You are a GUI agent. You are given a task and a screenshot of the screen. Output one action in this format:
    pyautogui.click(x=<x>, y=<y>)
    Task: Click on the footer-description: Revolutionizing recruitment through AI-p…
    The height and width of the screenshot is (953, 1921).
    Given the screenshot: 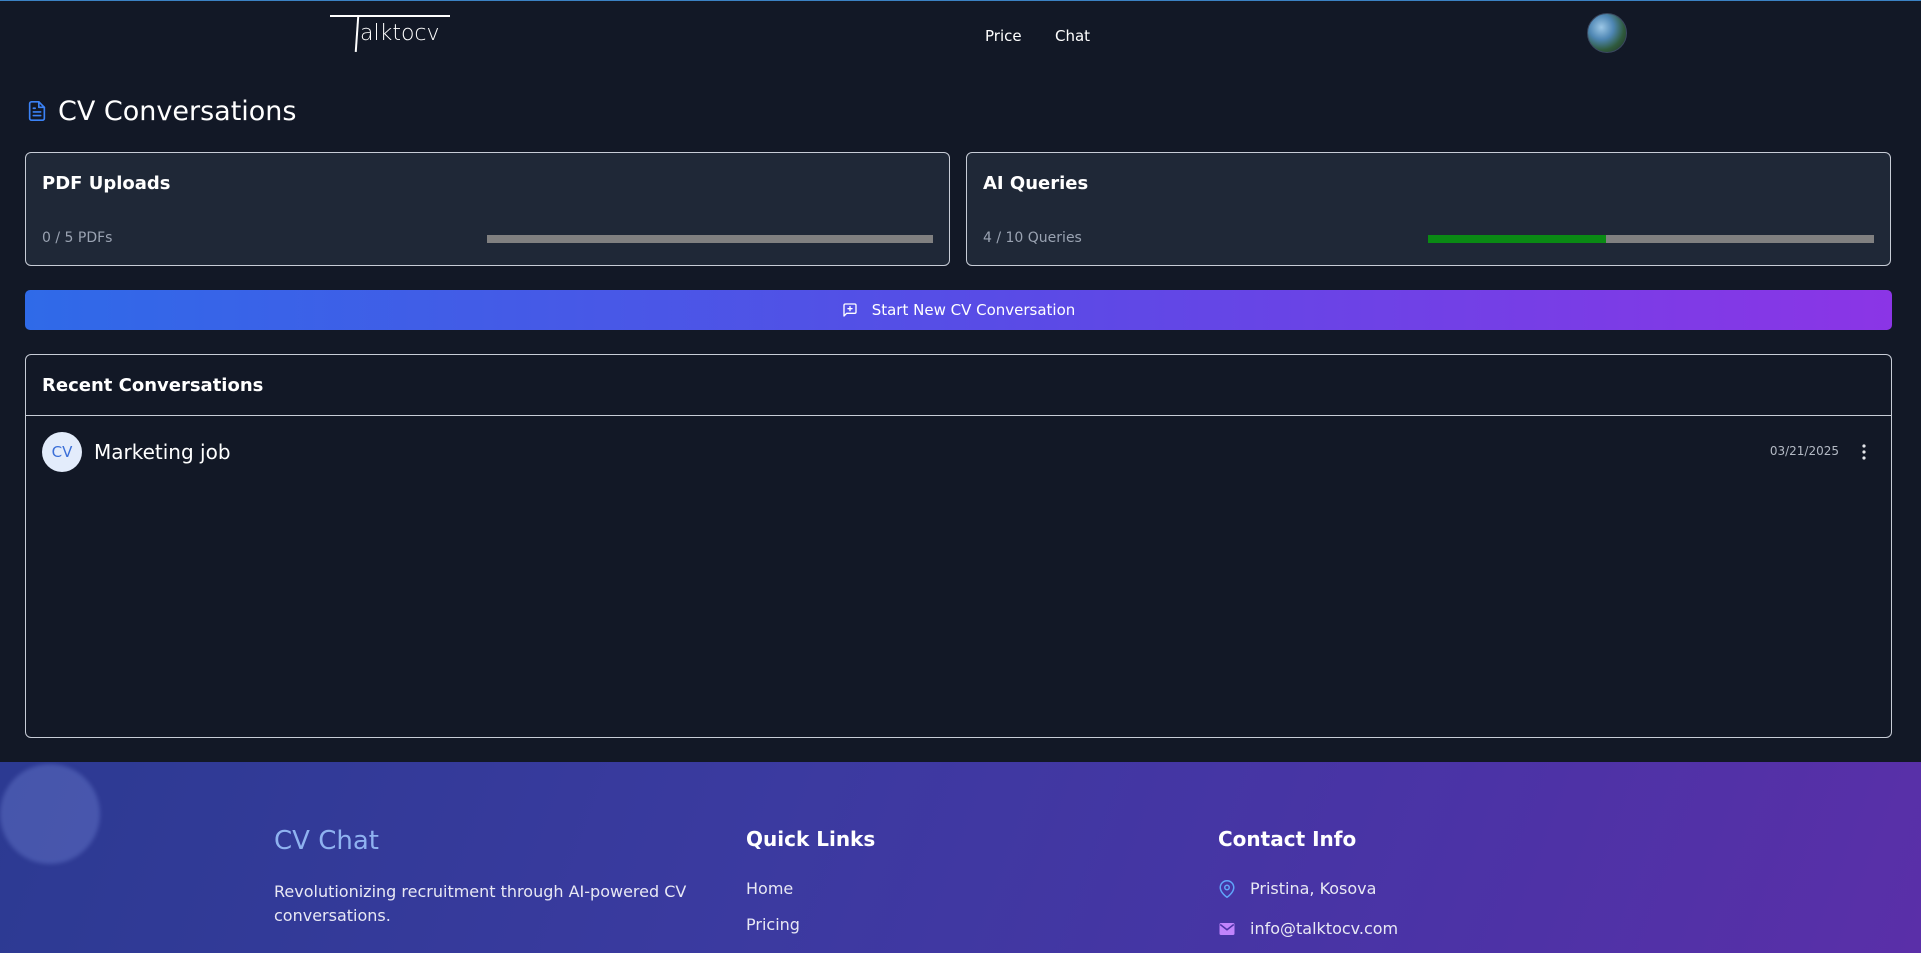 What is the action you would take?
    pyautogui.click(x=480, y=903)
    